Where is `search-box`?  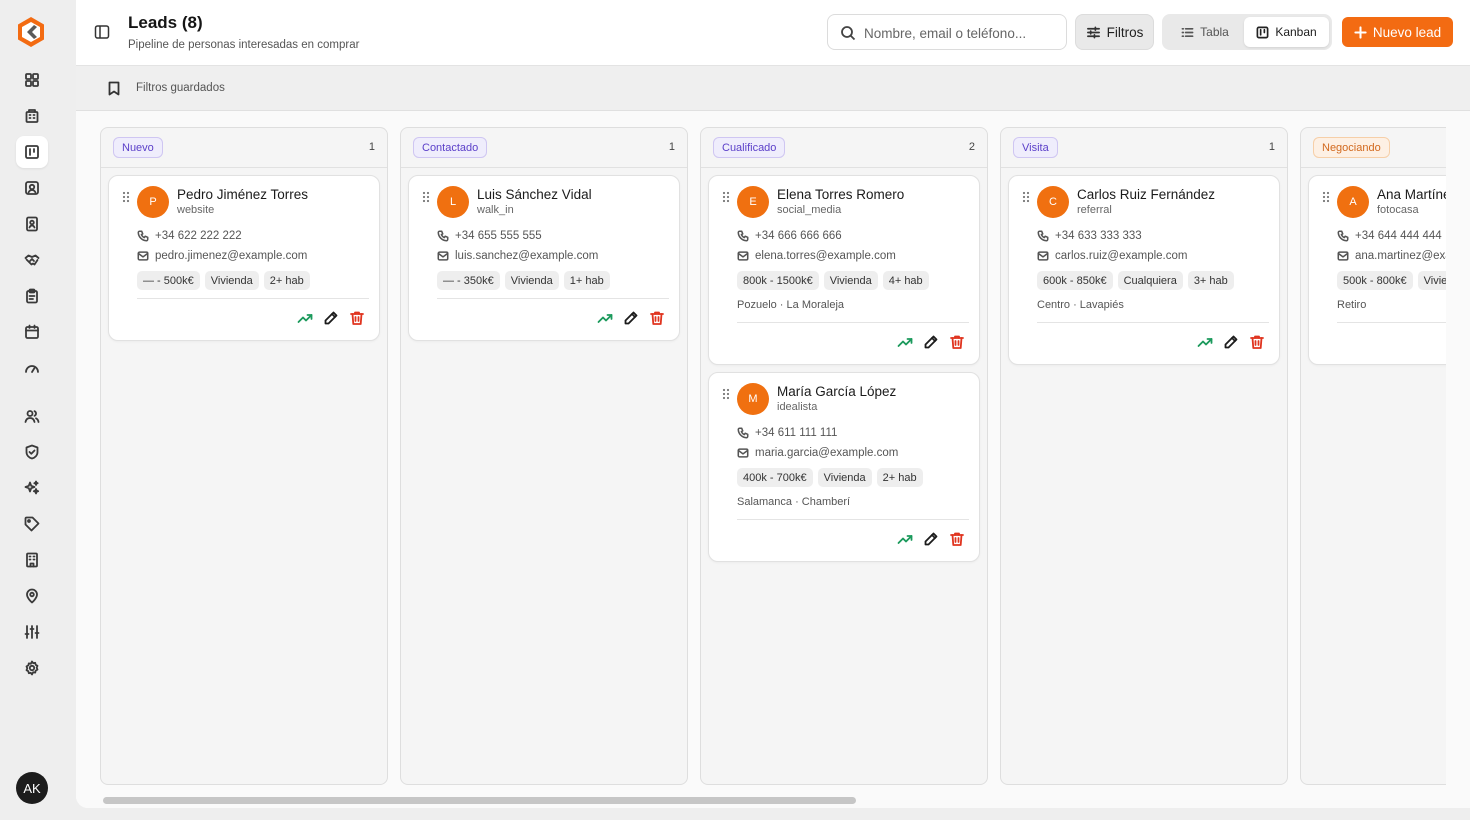
search-box is located at coordinates (947, 32).